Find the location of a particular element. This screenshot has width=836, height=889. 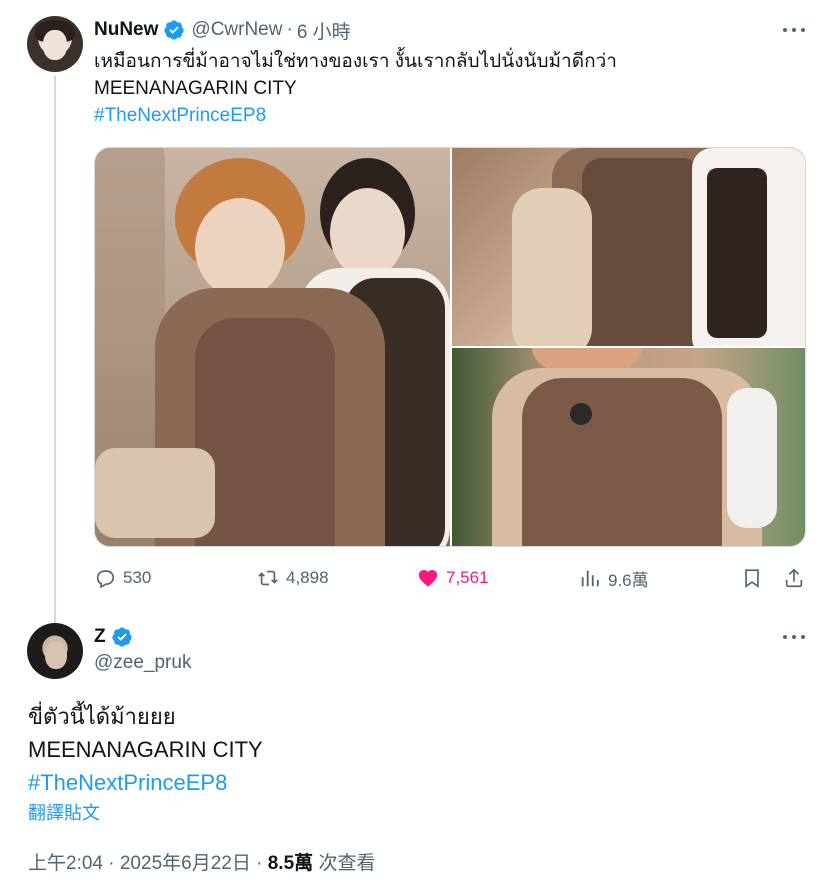

tweet2-display-name: Z is located at coordinates (100, 637).